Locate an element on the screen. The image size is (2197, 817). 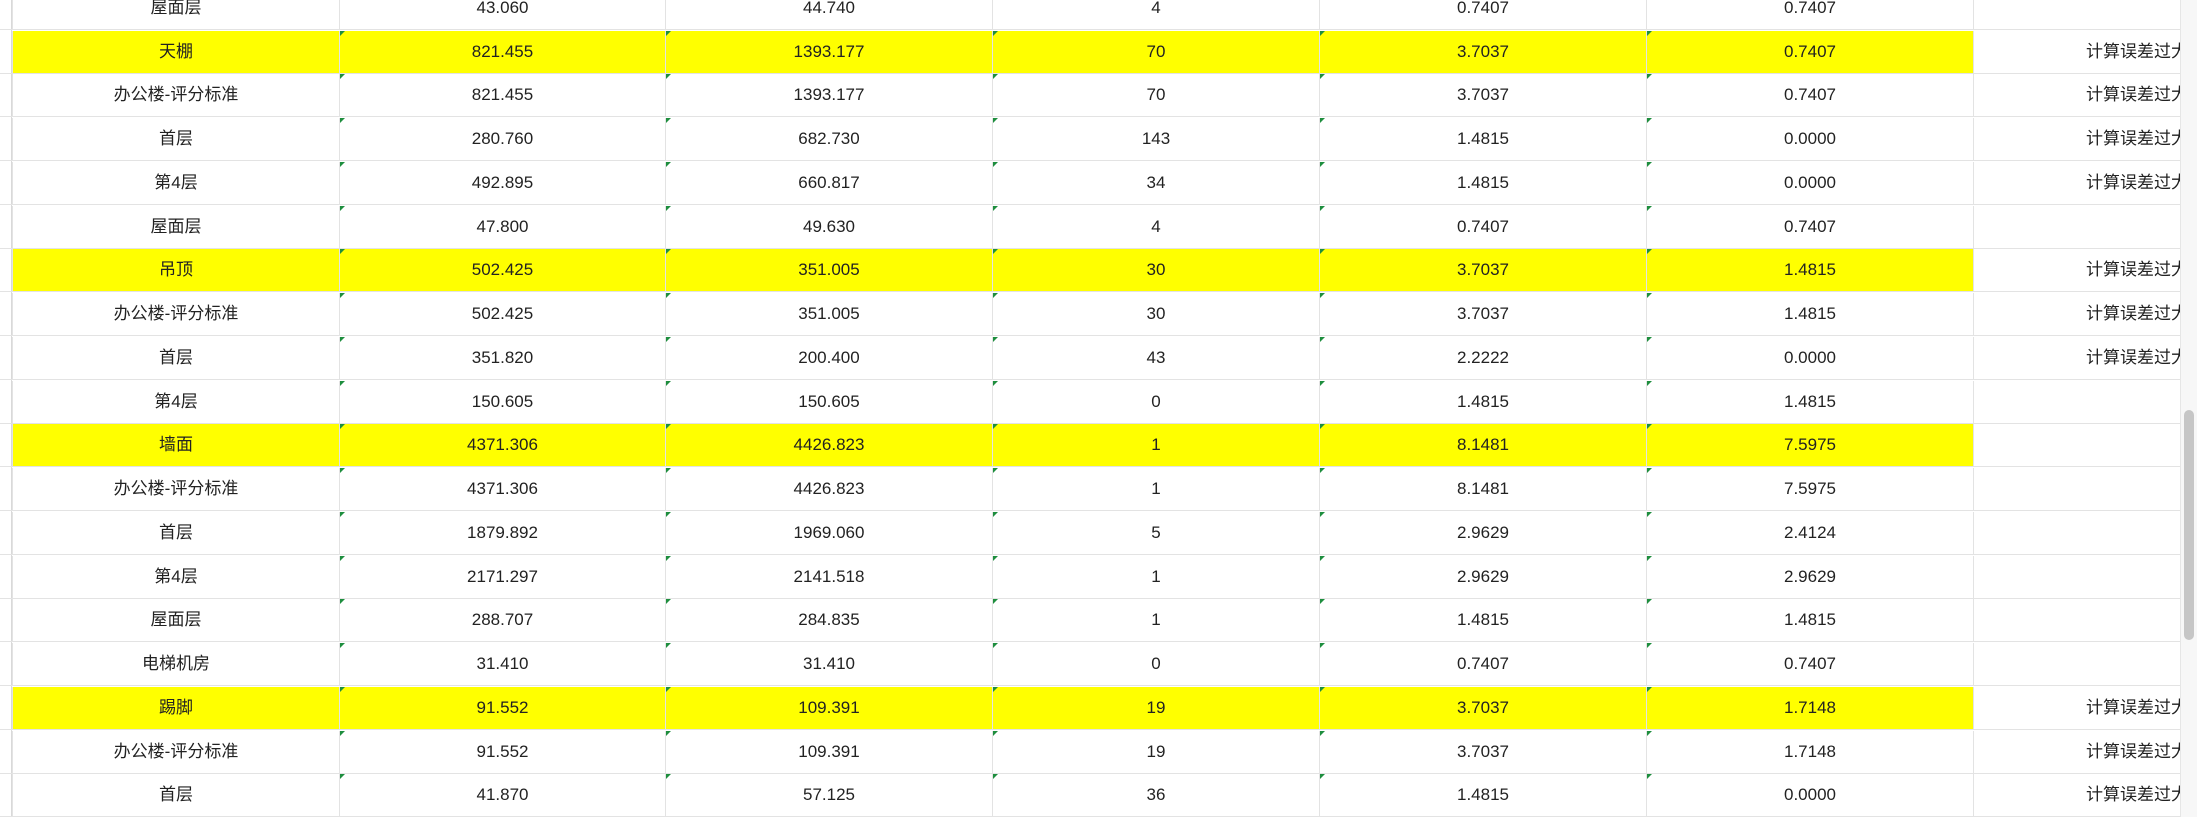
cell-value-2: 4426.823 is located at coordinates (829, 445).